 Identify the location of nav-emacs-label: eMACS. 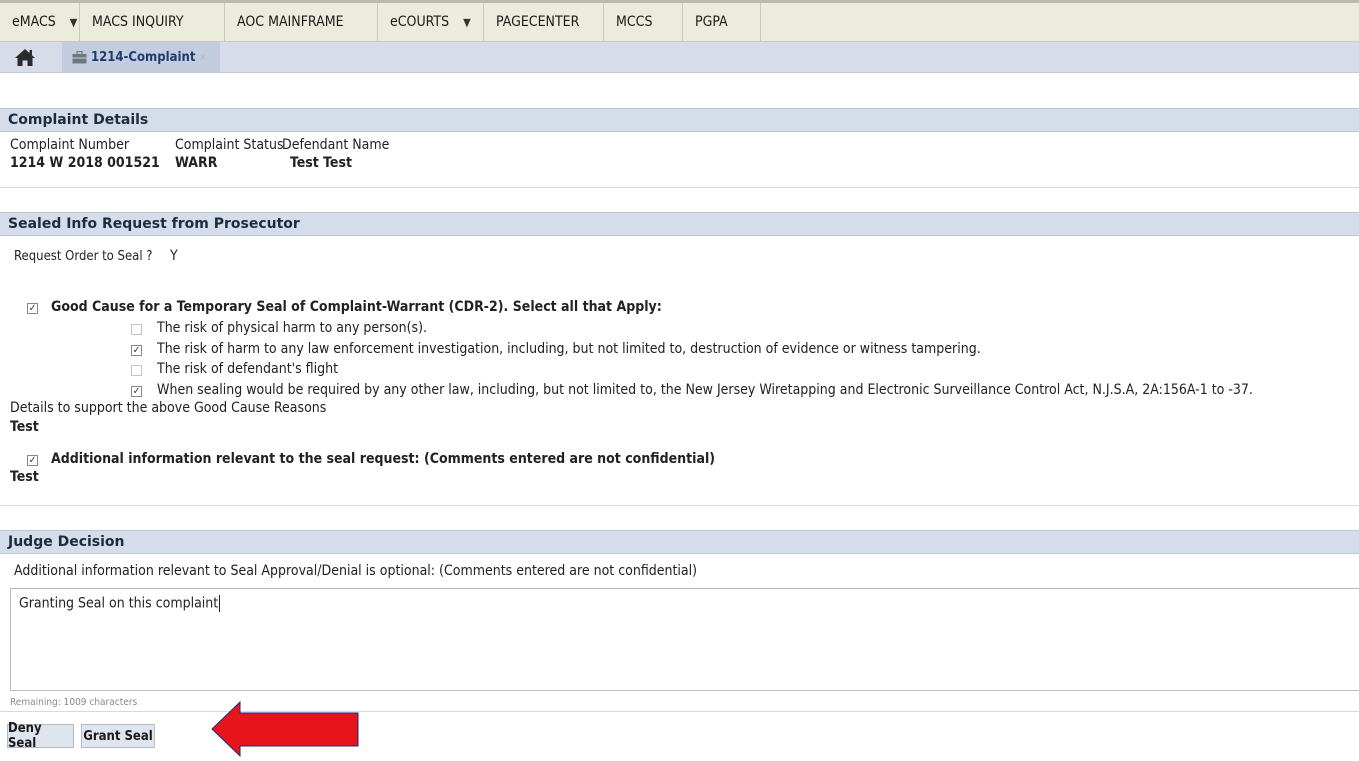
(34, 22).